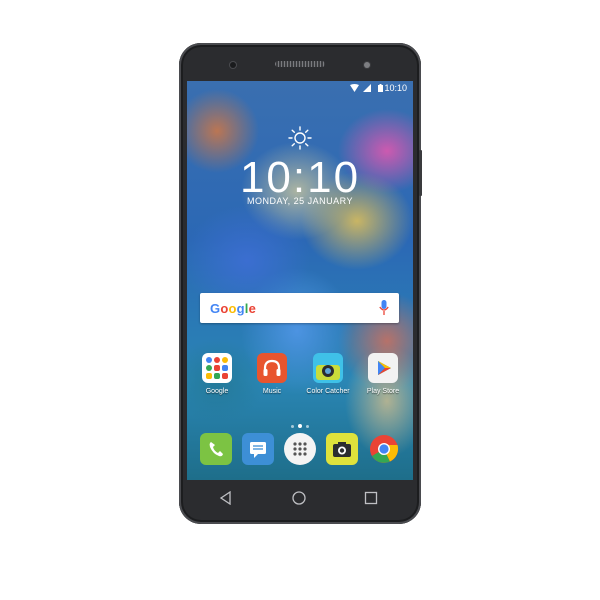 This screenshot has height=600, width=600. I want to click on recents-icon, so click(371, 498).